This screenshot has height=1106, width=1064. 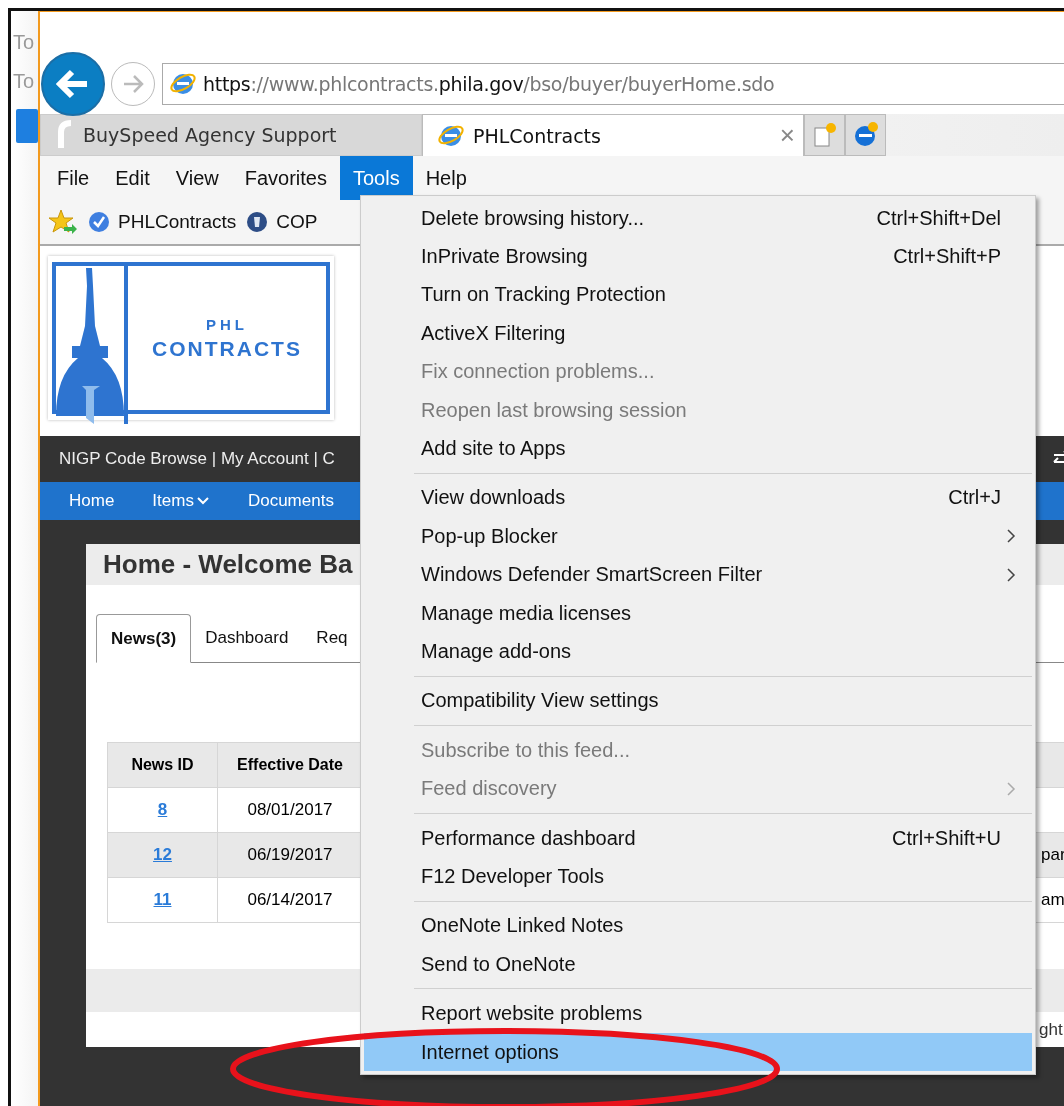 I want to click on menu-item: Favorites, so click(x=285, y=178).